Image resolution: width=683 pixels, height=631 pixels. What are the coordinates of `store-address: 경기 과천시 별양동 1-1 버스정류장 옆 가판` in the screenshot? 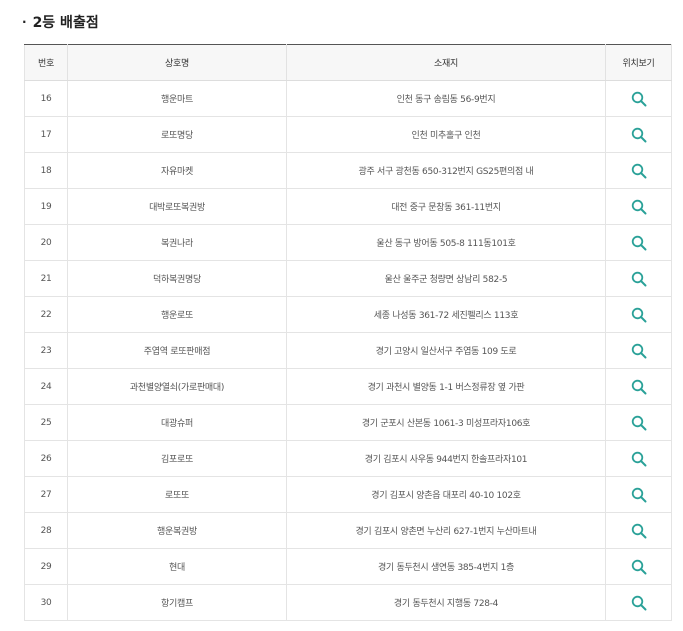 It's located at (446, 386).